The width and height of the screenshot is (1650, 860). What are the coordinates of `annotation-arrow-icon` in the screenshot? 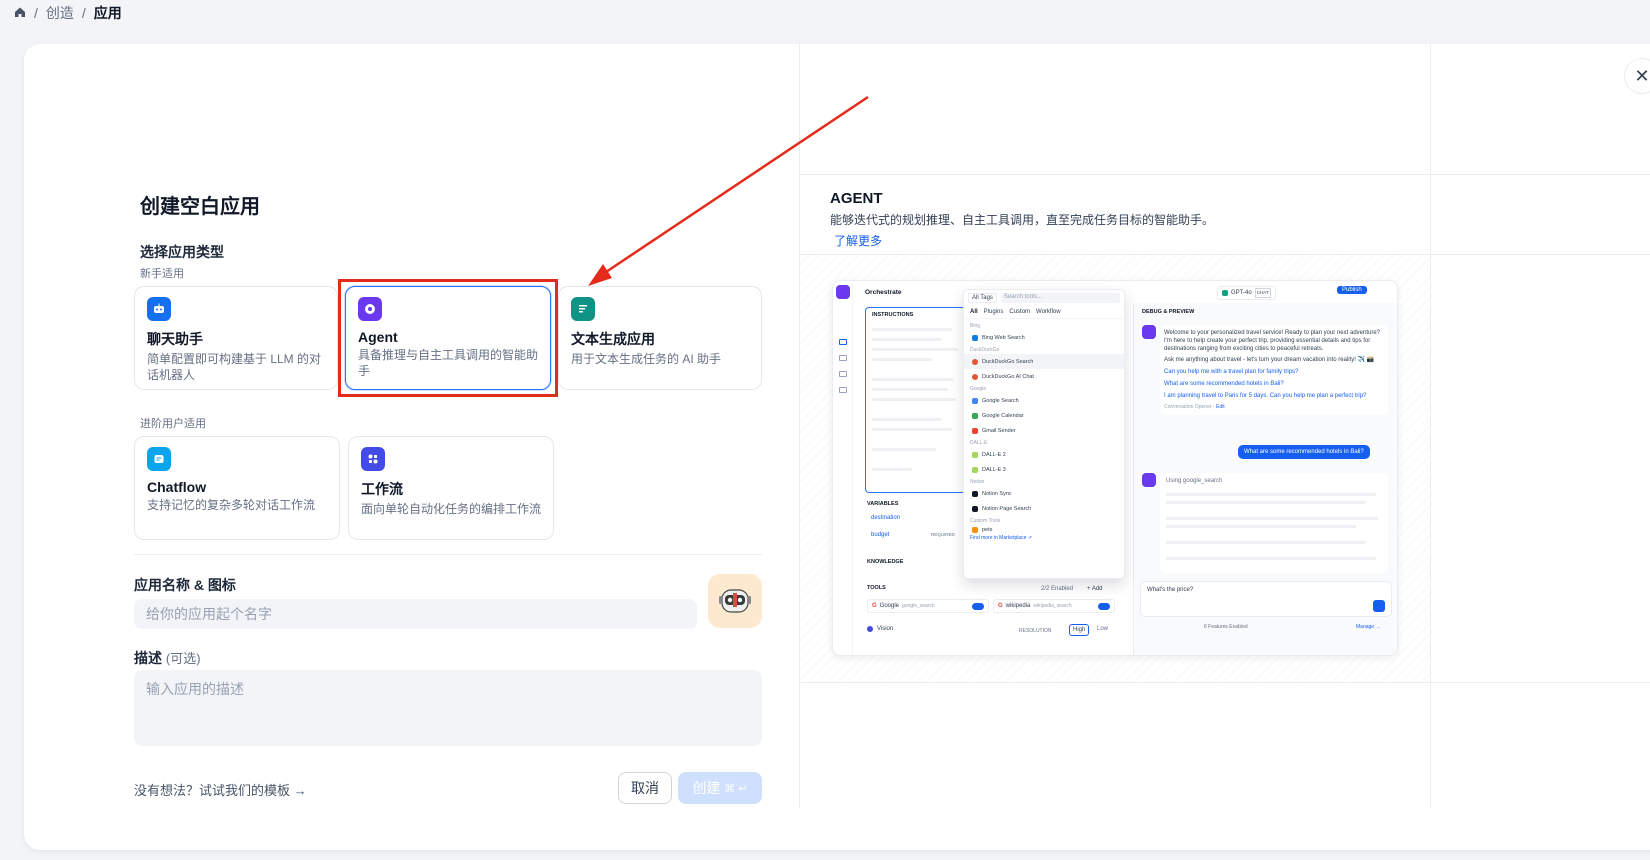 It's located at (728, 190).